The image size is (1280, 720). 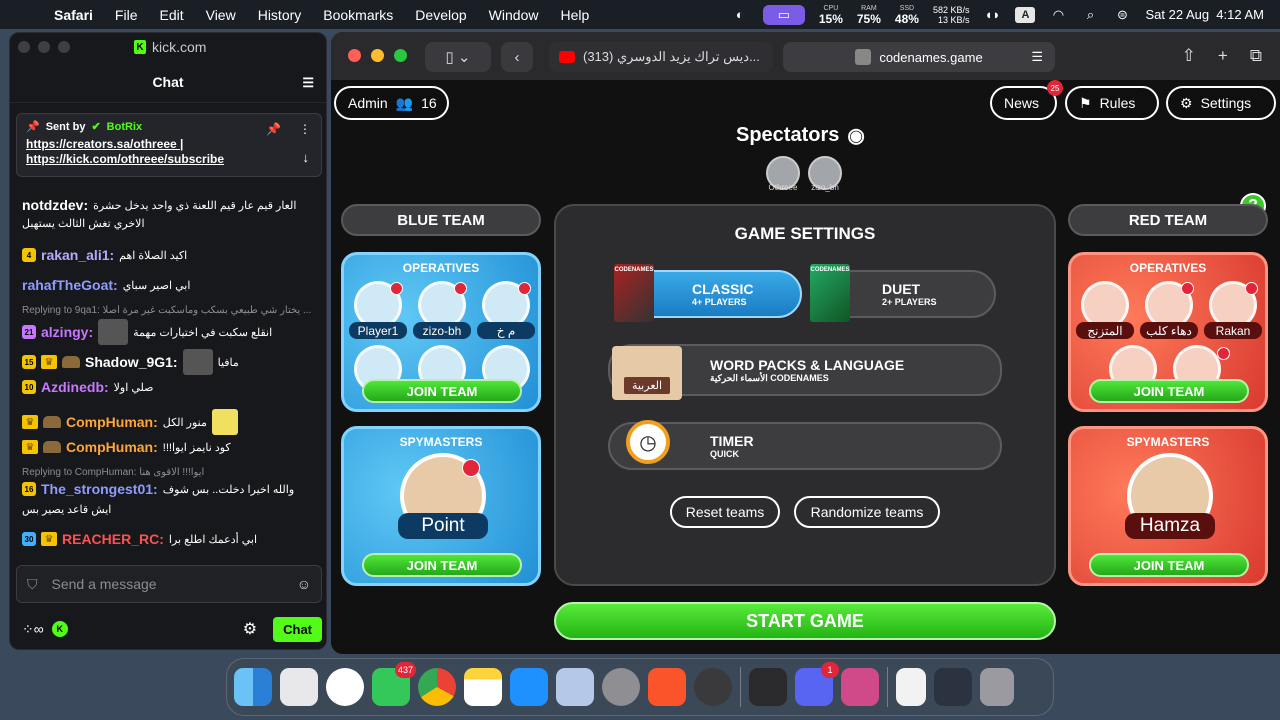 I want to click on pin-icon: 📌, so click(x=273, y=129).